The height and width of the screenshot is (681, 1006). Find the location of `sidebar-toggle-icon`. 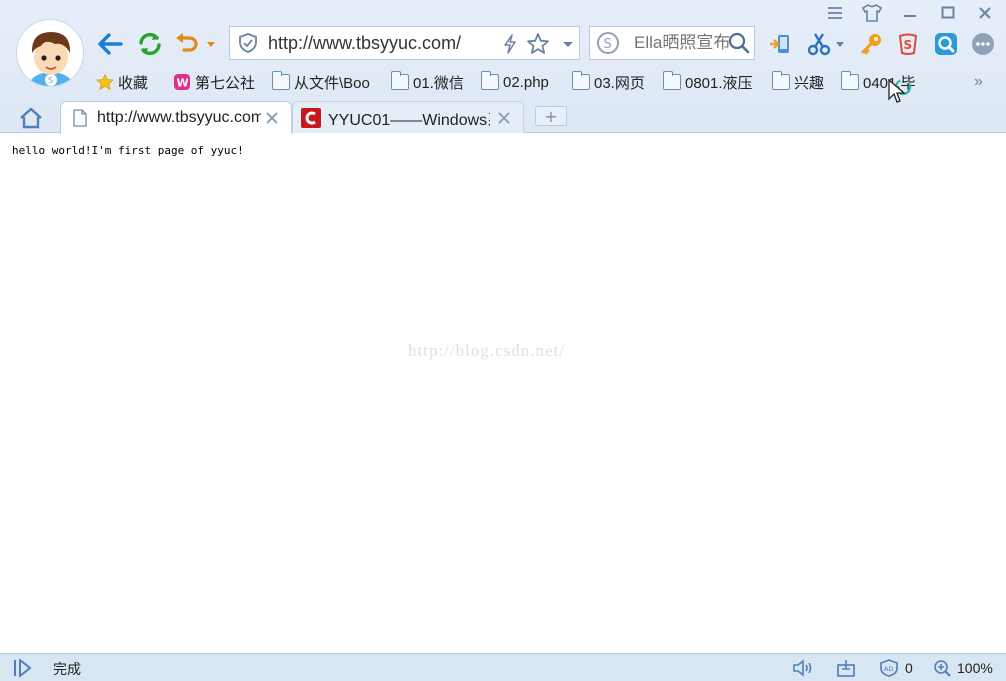

sidebar-toggle-icon is located at coordinates (23, 668).